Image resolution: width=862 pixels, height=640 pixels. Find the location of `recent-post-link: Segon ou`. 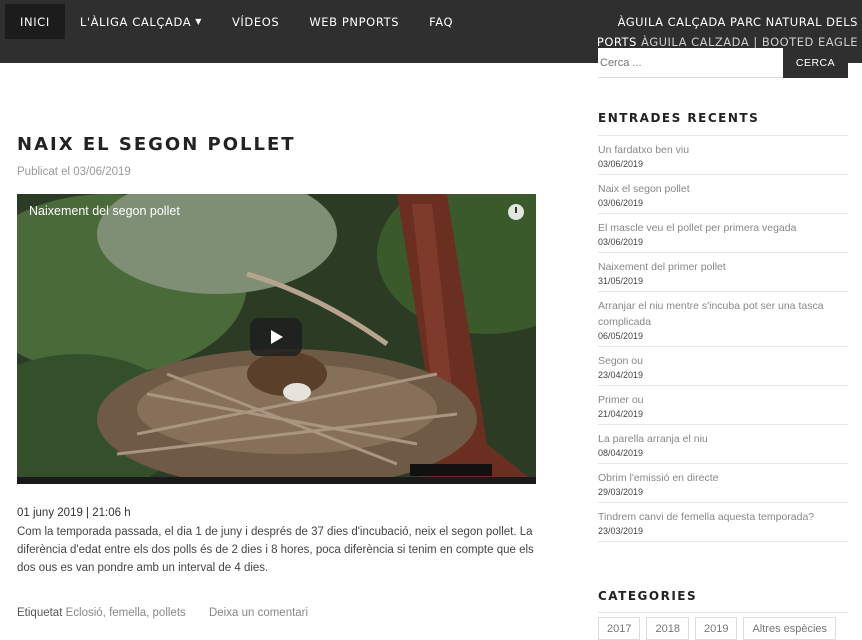

recent-post-link: Segon ou is located at coordinates (723, 361).